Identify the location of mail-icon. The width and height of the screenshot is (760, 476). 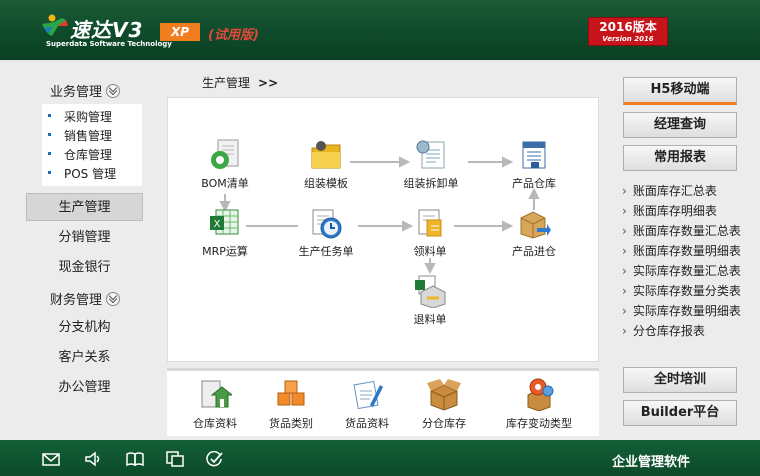
(51, 459).